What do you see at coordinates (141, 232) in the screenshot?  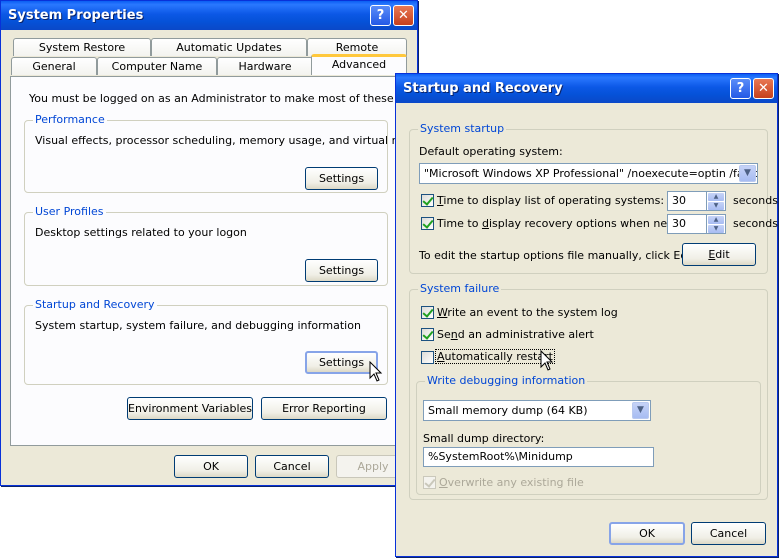 I see `user-profiles-description: Desktop settings related to your logon` at bounding box center [141, 232].